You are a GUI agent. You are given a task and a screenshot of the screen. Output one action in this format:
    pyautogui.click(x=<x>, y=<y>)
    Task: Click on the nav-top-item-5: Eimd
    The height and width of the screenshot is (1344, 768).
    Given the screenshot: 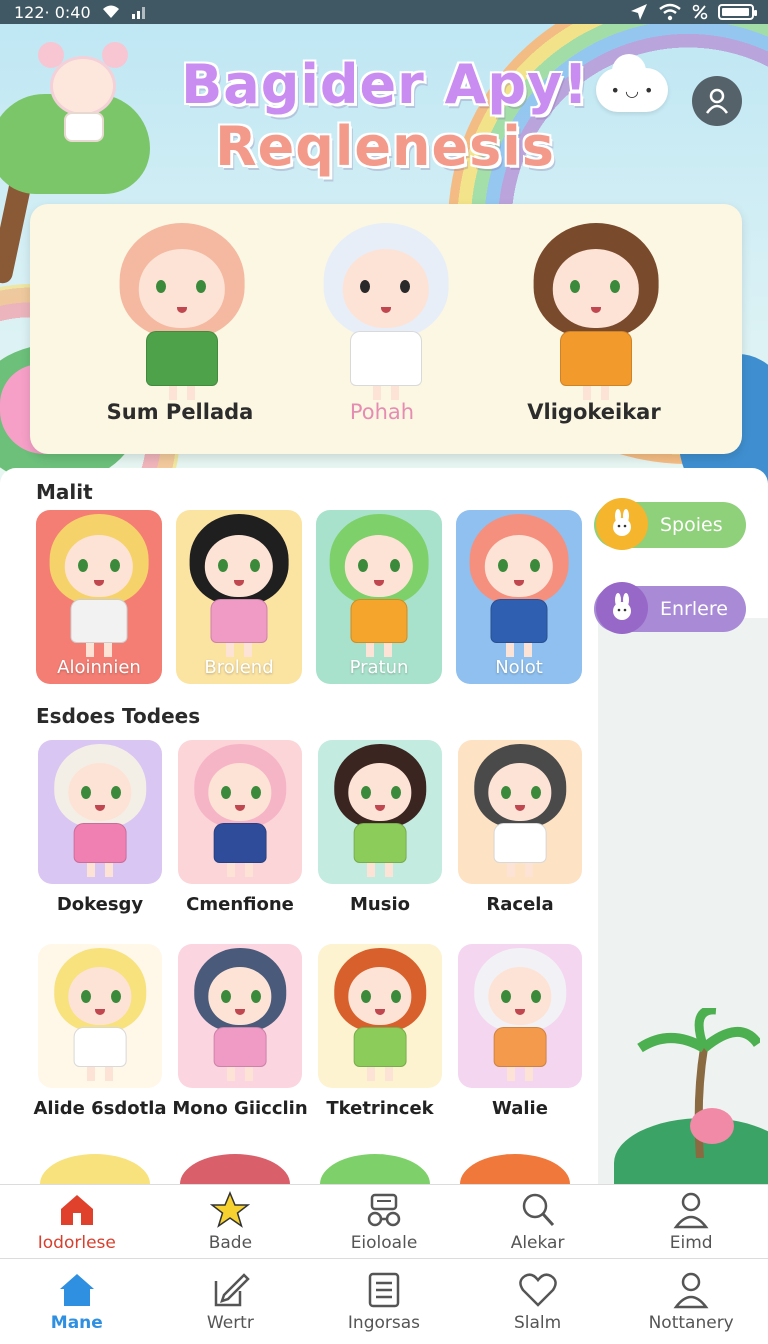 What is the action you would take?
    pyautogui.click(x=691, y=1221)
    